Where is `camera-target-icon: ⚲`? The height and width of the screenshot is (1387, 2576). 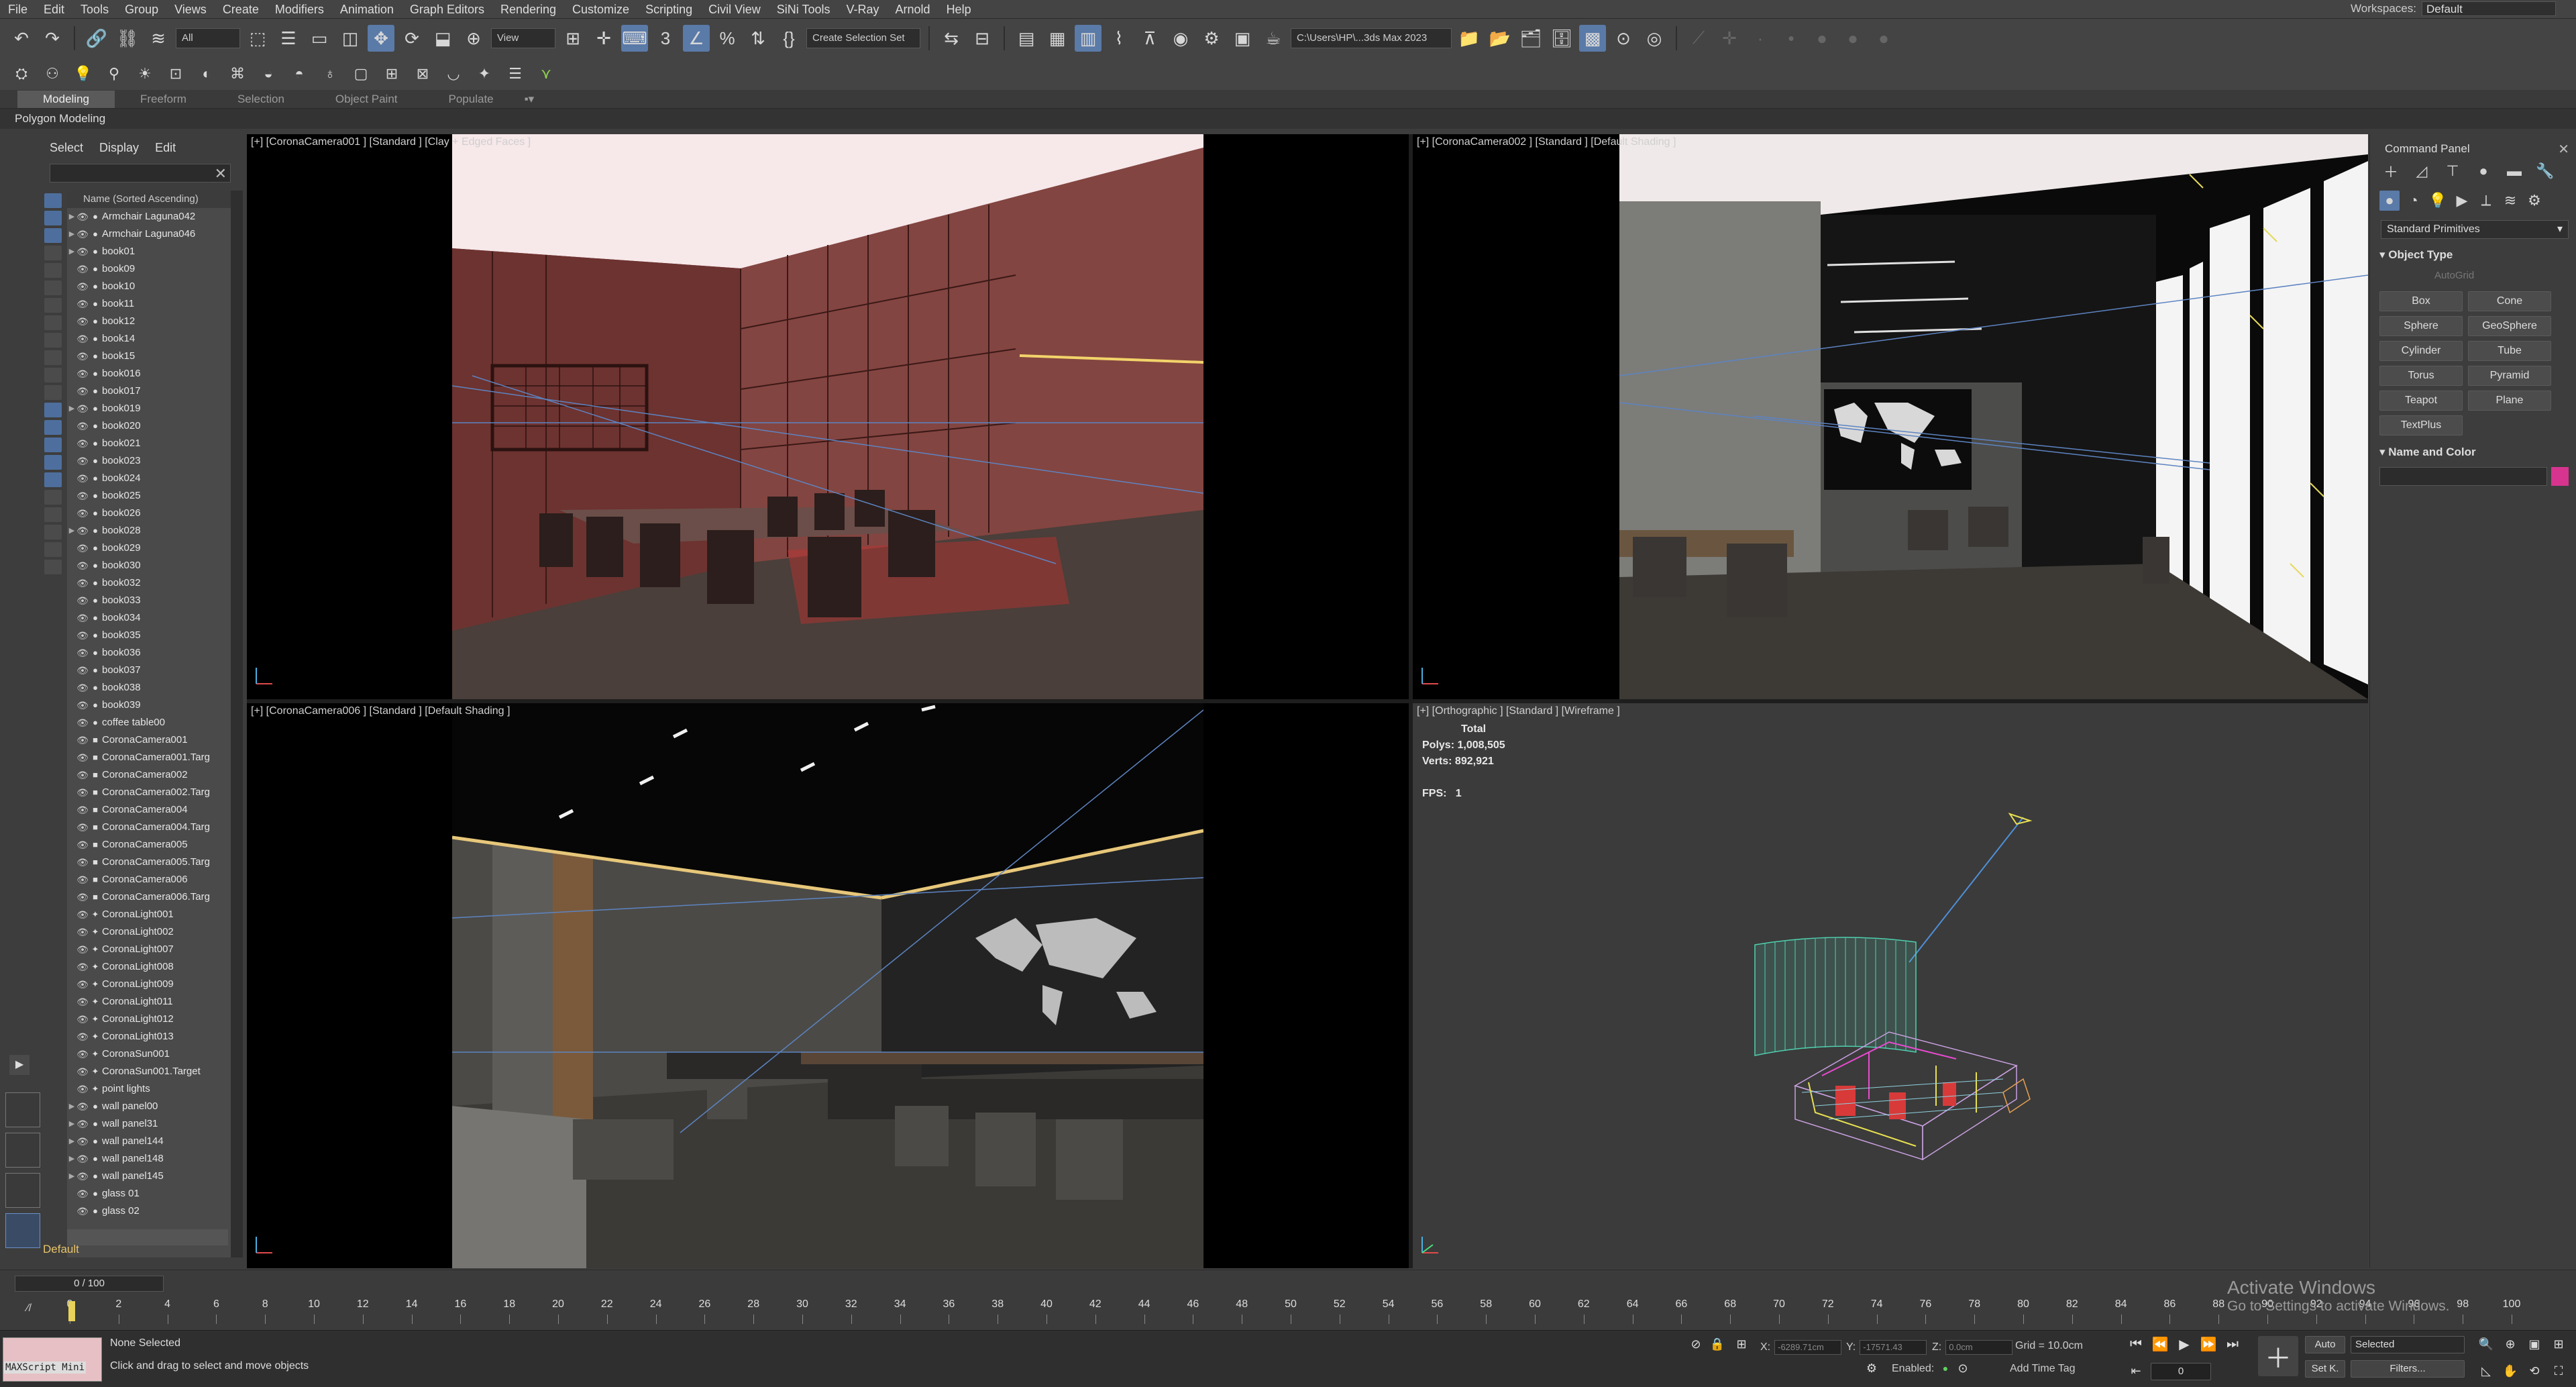
camera-target-icon: ⚲ is located at coordinates (114, 73).